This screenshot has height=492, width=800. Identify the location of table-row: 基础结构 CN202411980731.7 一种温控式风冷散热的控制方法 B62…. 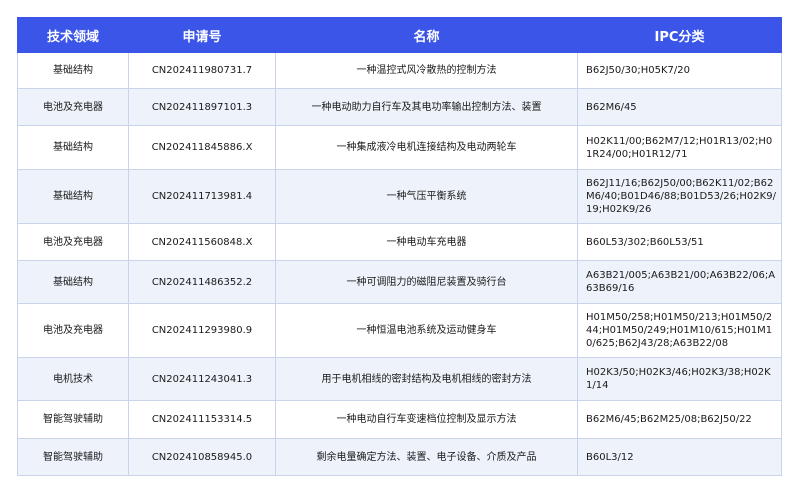
(399, 70).